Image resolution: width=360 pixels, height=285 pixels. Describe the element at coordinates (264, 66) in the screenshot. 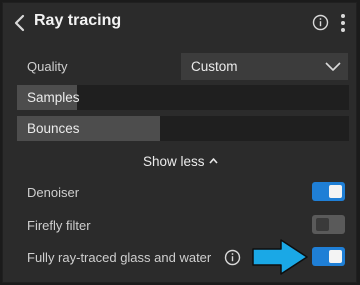

I see `quality-select: Custom` at that location.